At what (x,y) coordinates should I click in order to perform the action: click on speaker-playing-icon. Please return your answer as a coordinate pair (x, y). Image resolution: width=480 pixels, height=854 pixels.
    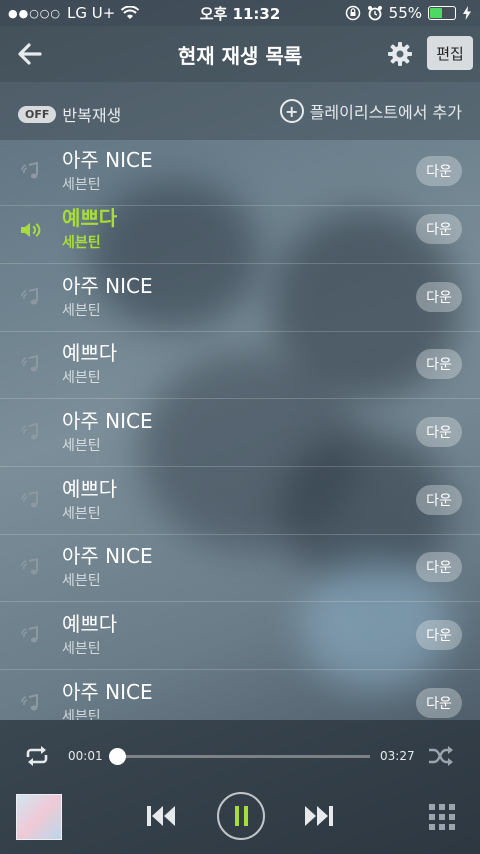
    Looking at the image, I should click on (31, 230).